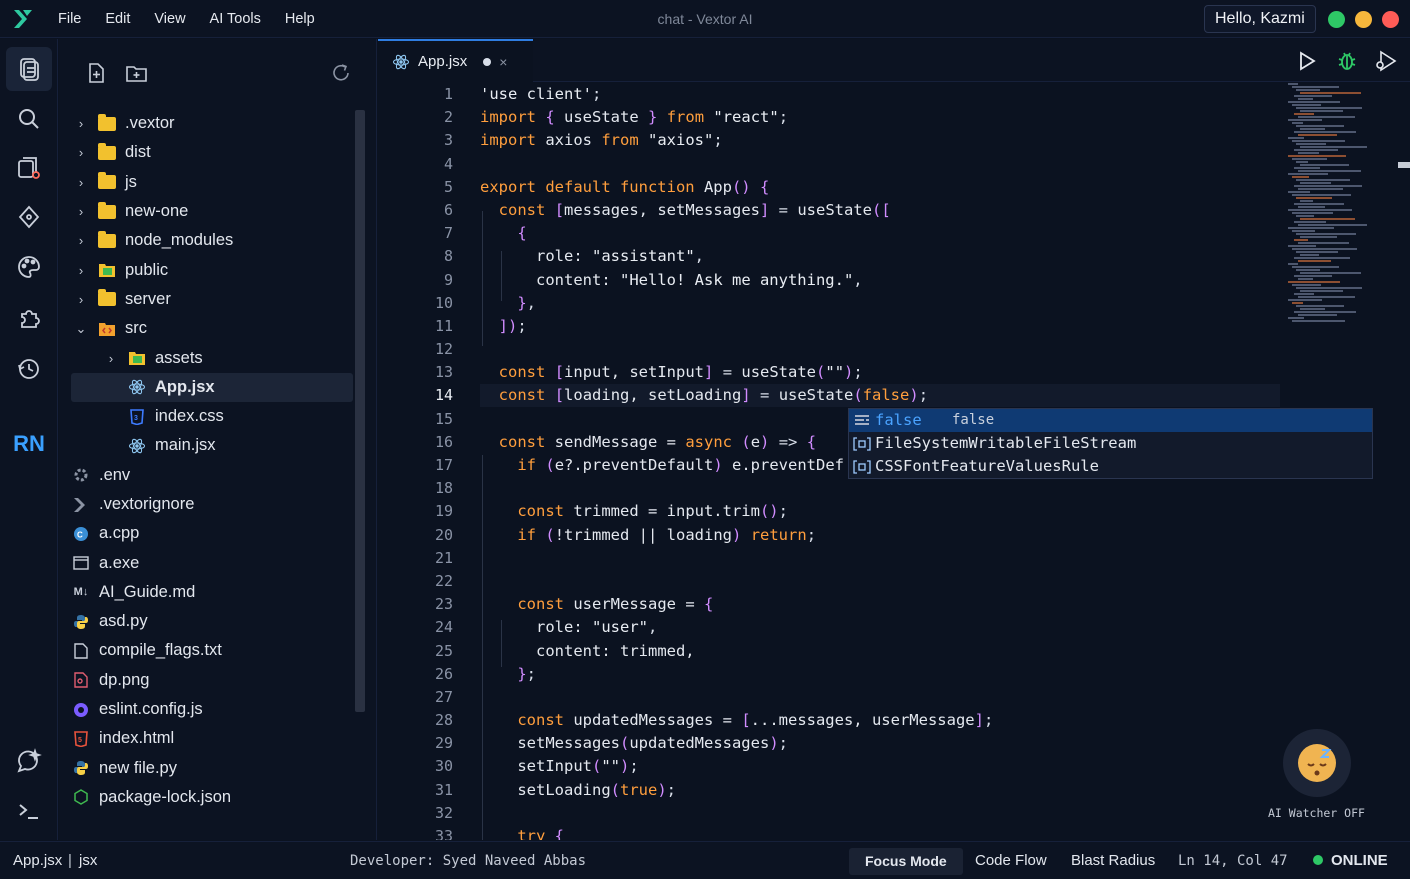 The width and height of the screenshot is (1410, 879). What do you see at coordinates (212, 738) in the screenshot?
I see `tree-item: 5 index.html` at bounding box center [212, 738].